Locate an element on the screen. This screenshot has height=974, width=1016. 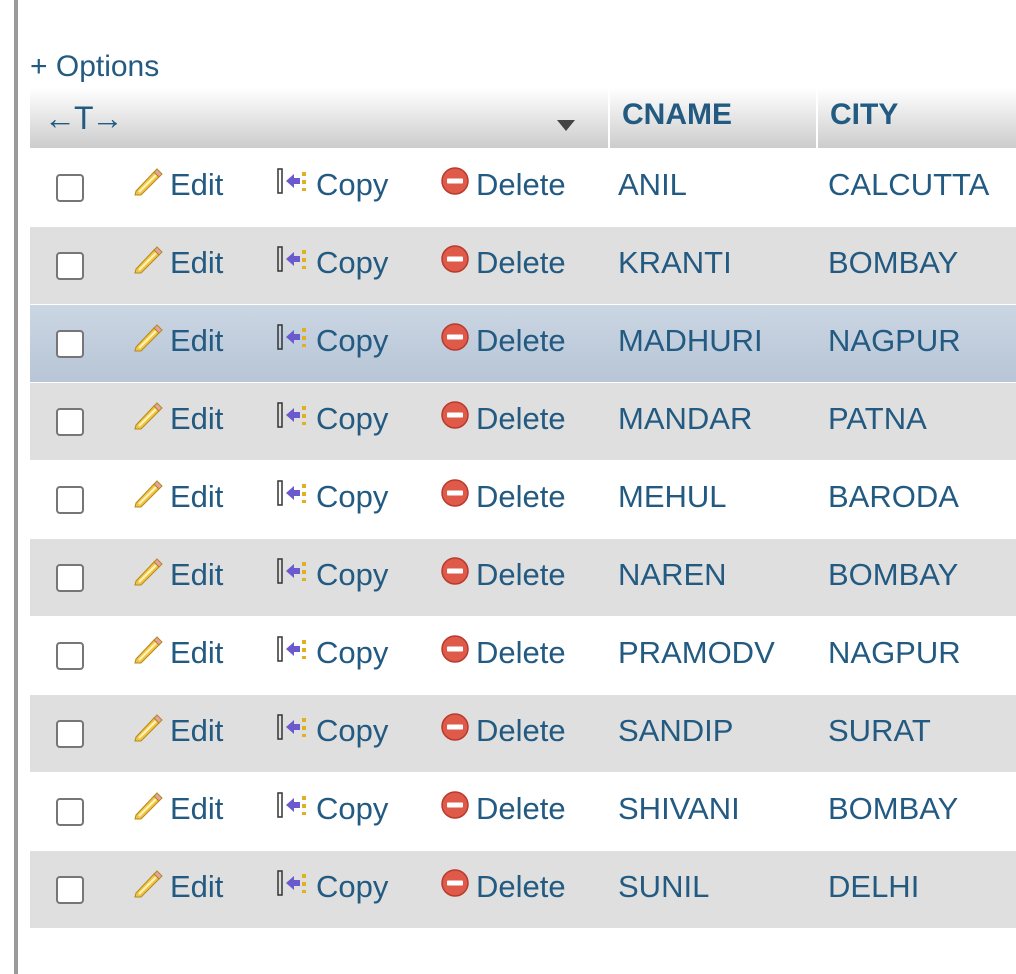
table-row: Edit Copy Delete ANIL CALCUTTA is located at coordinates (523, 187).